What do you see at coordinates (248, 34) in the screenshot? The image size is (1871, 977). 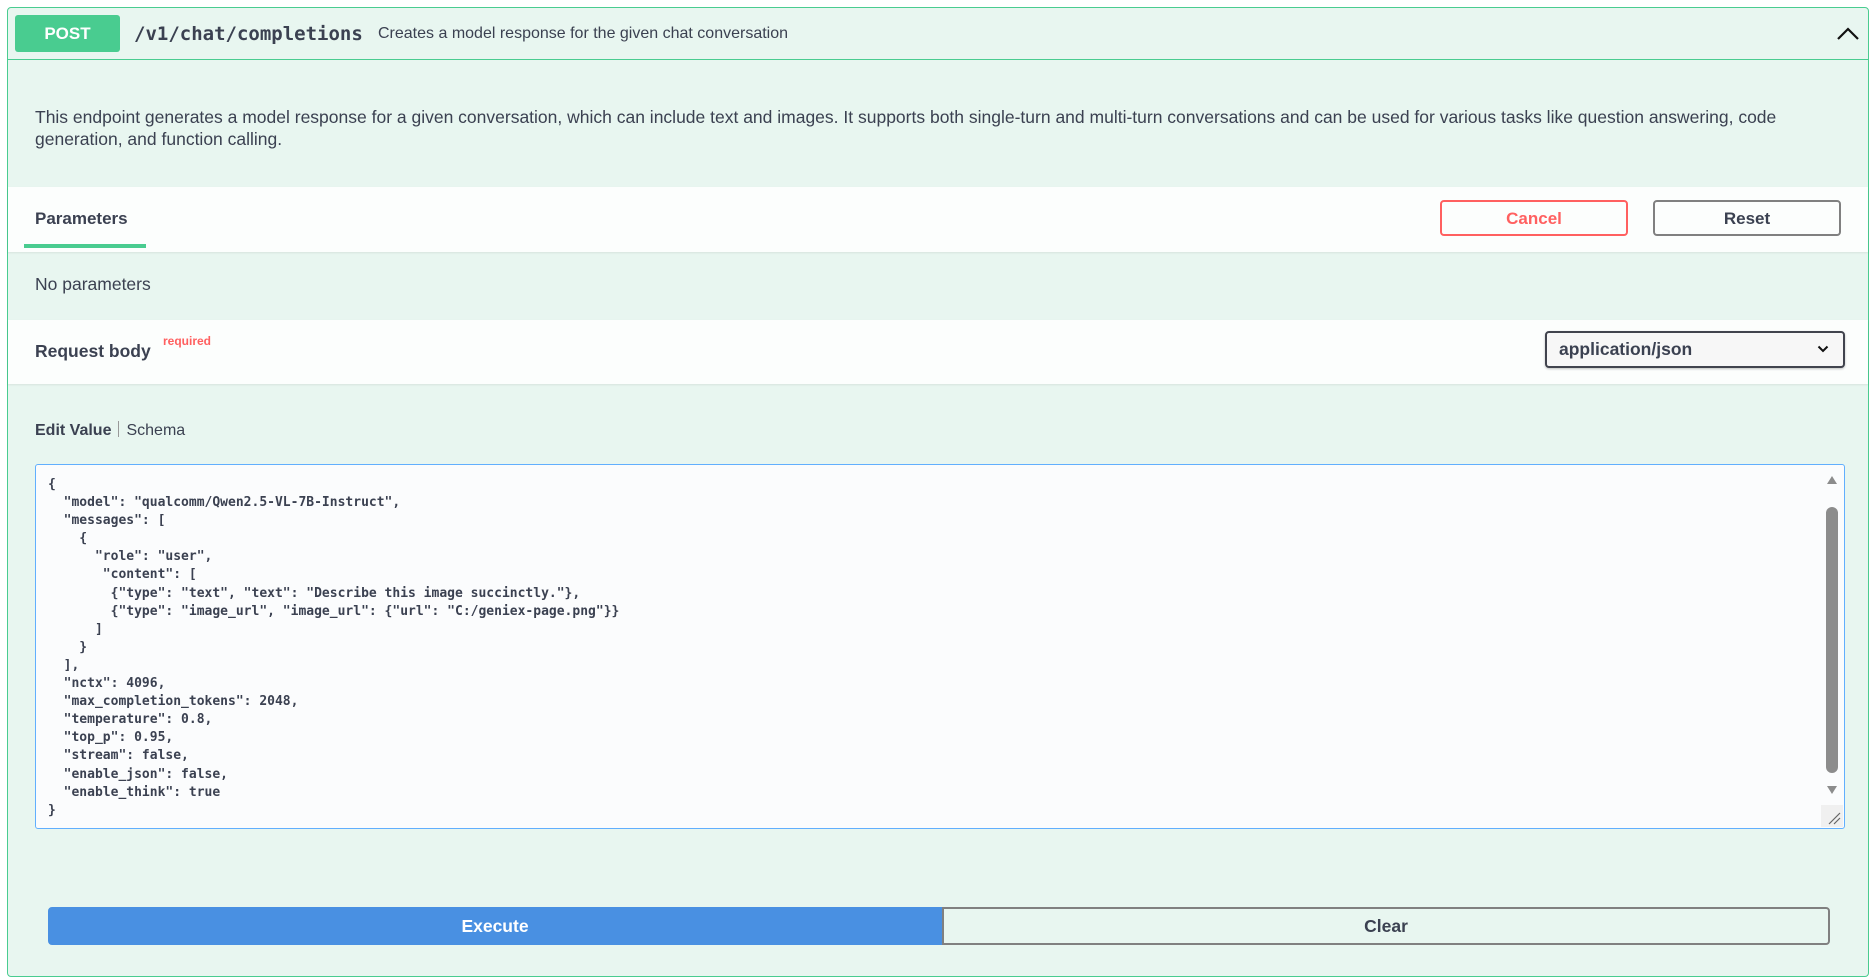 I see `endpoint-path: /v1/chat/completions` at bounding box center [248, 34].